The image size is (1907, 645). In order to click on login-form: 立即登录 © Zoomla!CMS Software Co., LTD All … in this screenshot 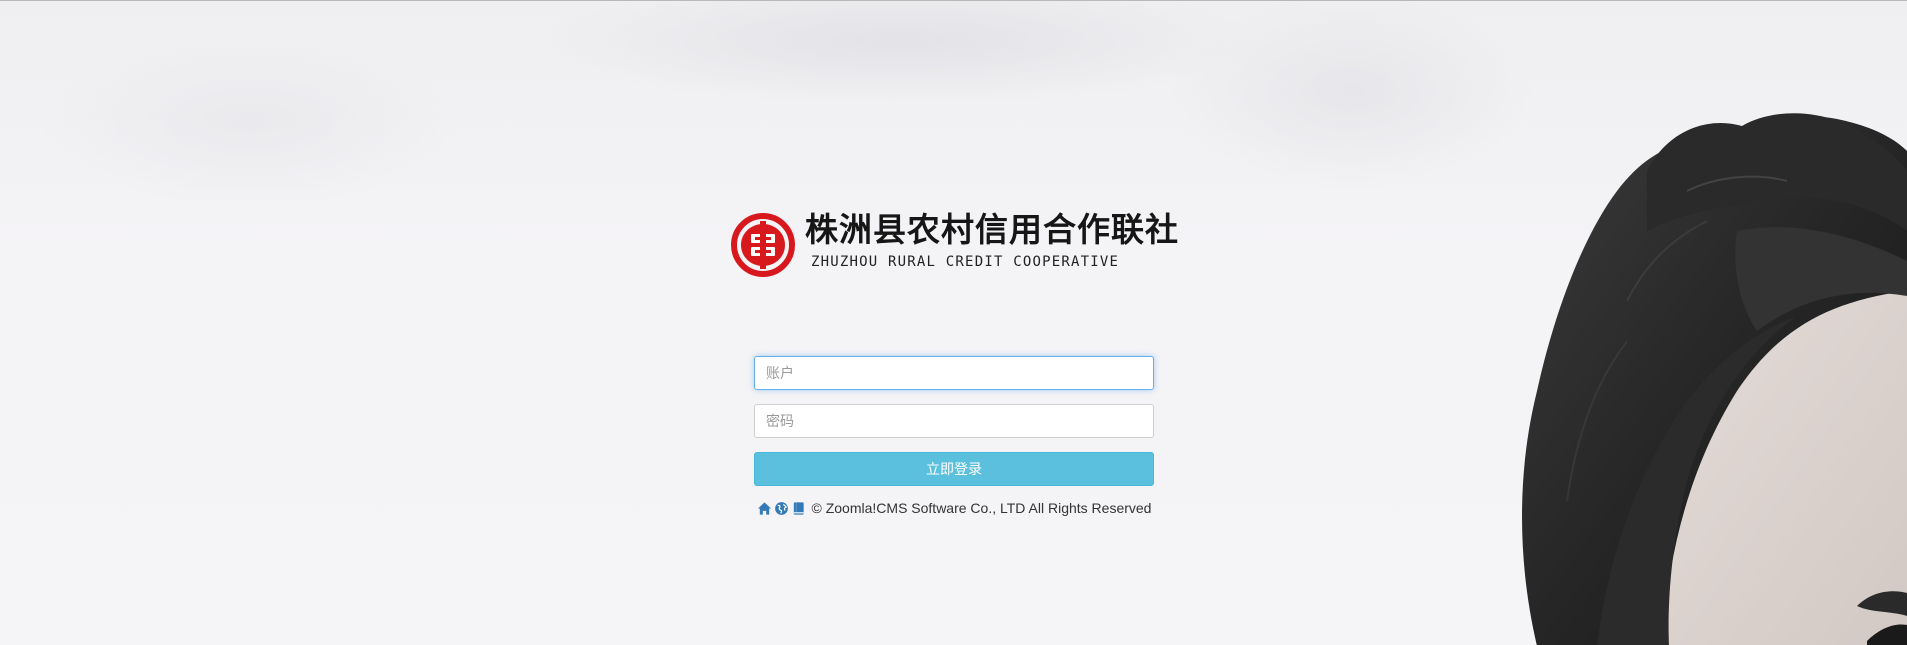, I will do `click(954, 436)`.